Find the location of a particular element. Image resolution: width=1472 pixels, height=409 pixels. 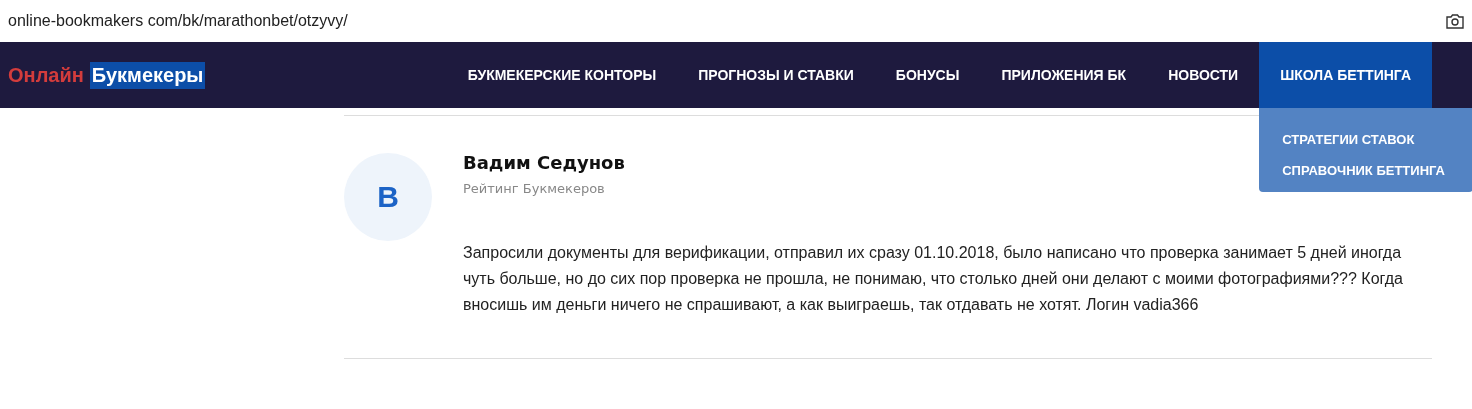

nav-link: НОВОСТИ is located at coordinates (1203, 75).